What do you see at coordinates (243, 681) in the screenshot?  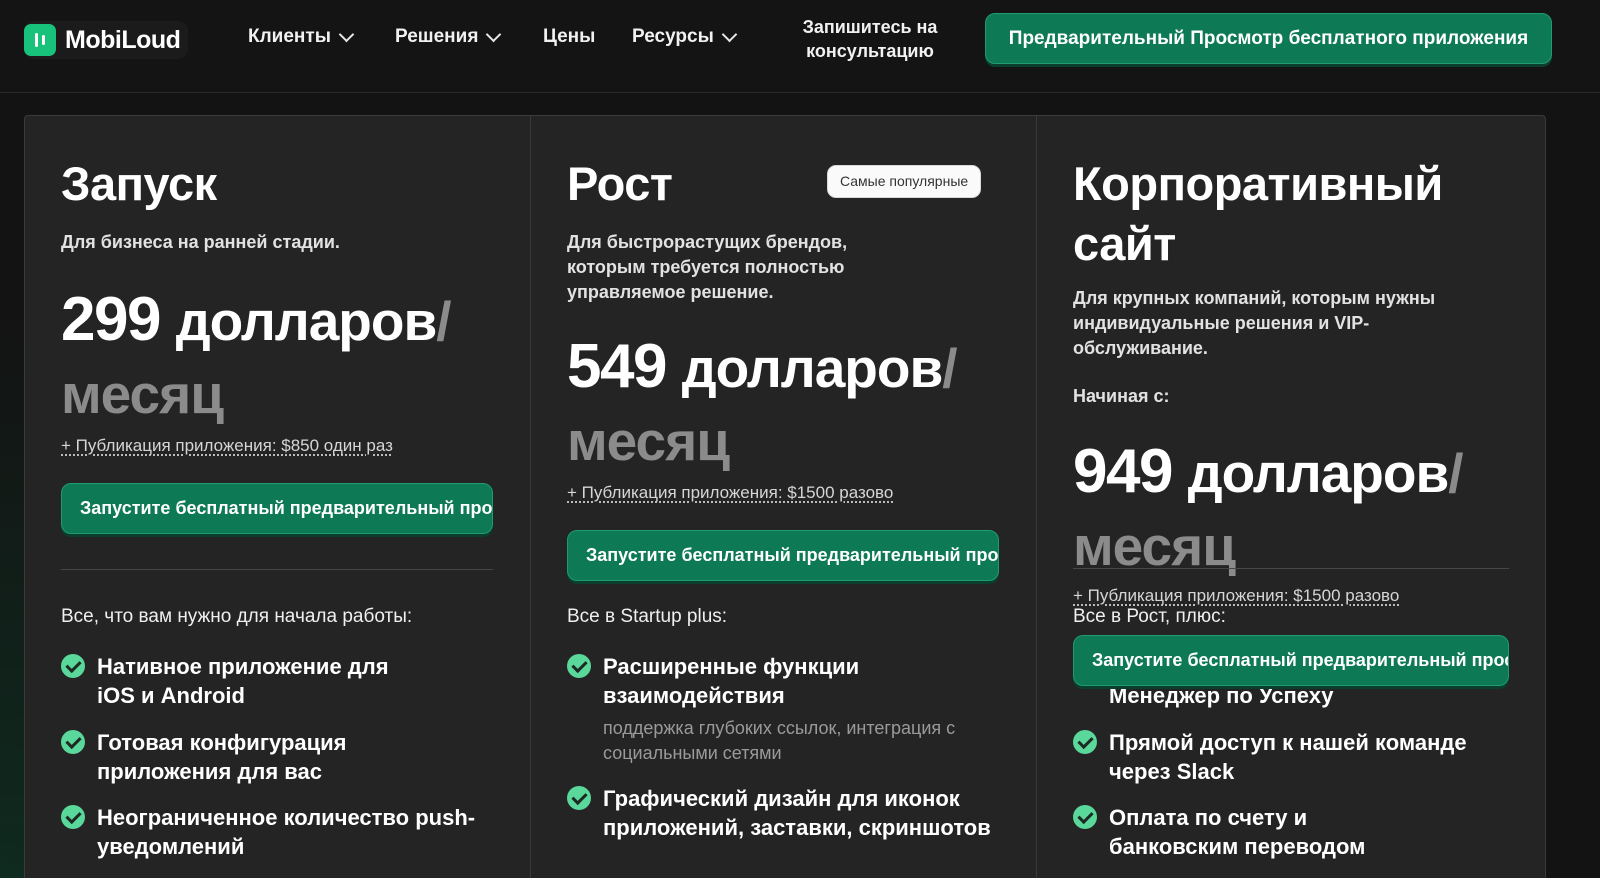 I see `feature-title: Нативное приложение для iOS и Android` at bounding box center [243, 681].